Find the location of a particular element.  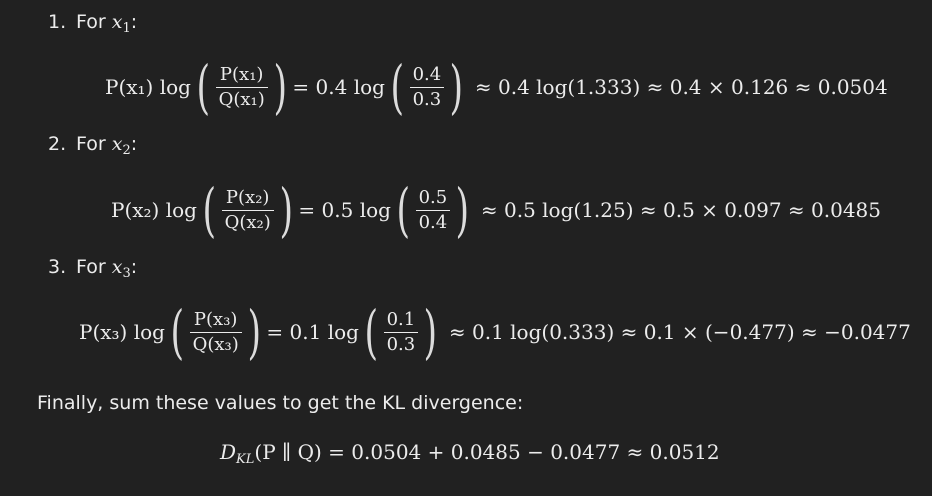

fraction-p-over-q: P(x₁) Q(x₁) is located at coordinates (241, 87).